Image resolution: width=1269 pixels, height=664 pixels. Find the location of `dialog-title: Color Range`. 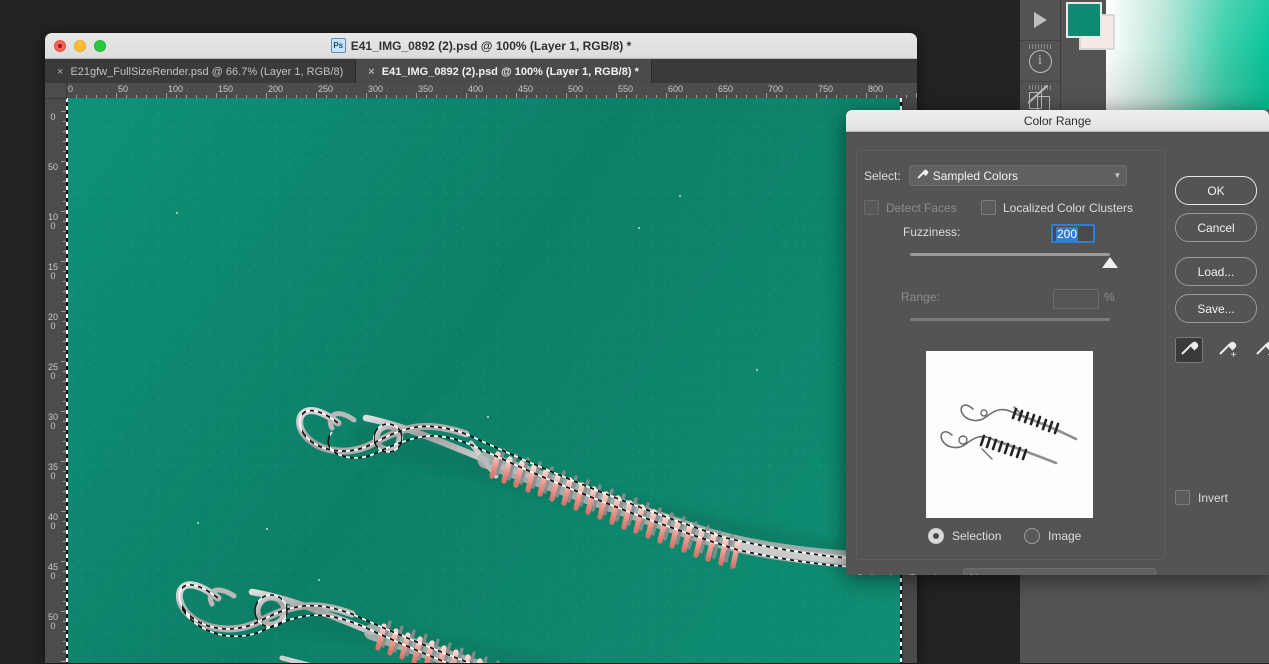

dialog-title: Color Range is located at coordinates (1057, 120).